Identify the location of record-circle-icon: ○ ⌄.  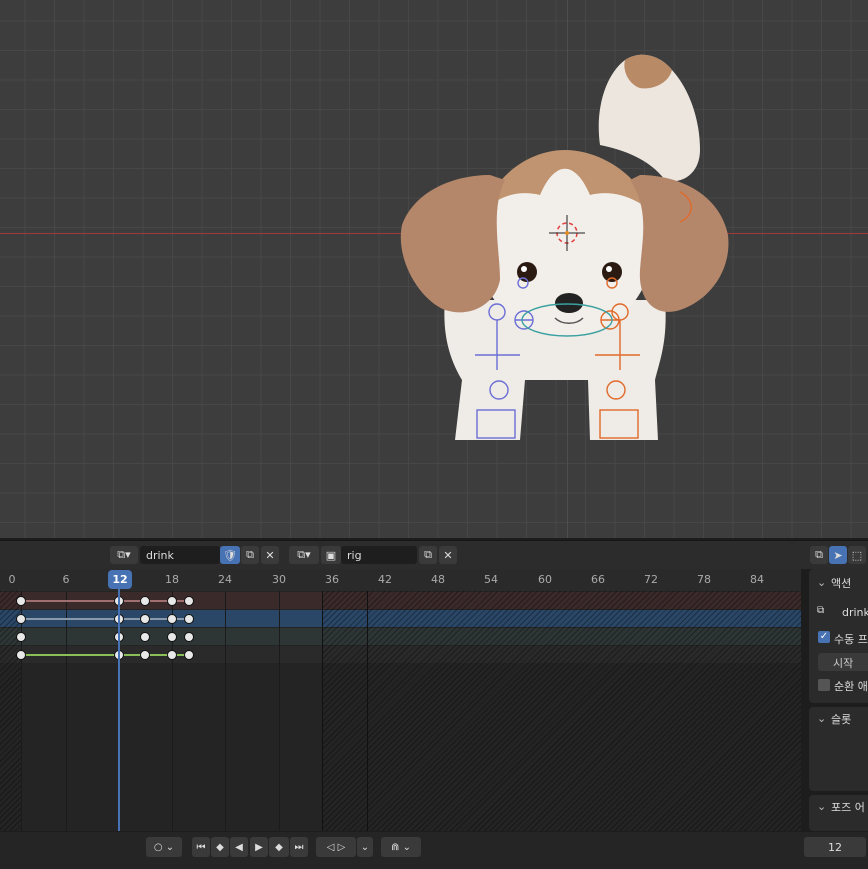
(164, 847).